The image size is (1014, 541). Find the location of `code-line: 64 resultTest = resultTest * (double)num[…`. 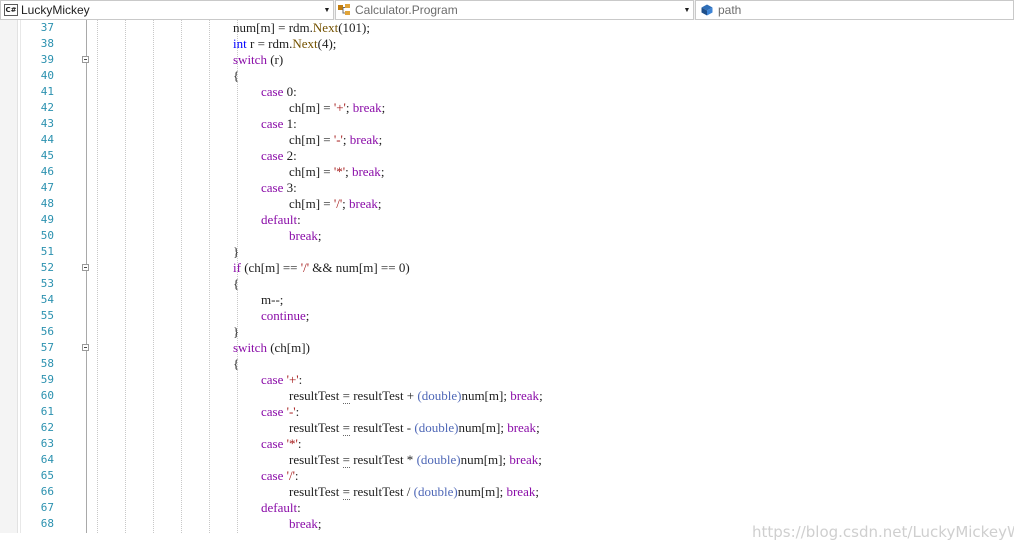

code-line: 64 resultTest = resultTest * (double)num[… is located at coordinates (507, 460).